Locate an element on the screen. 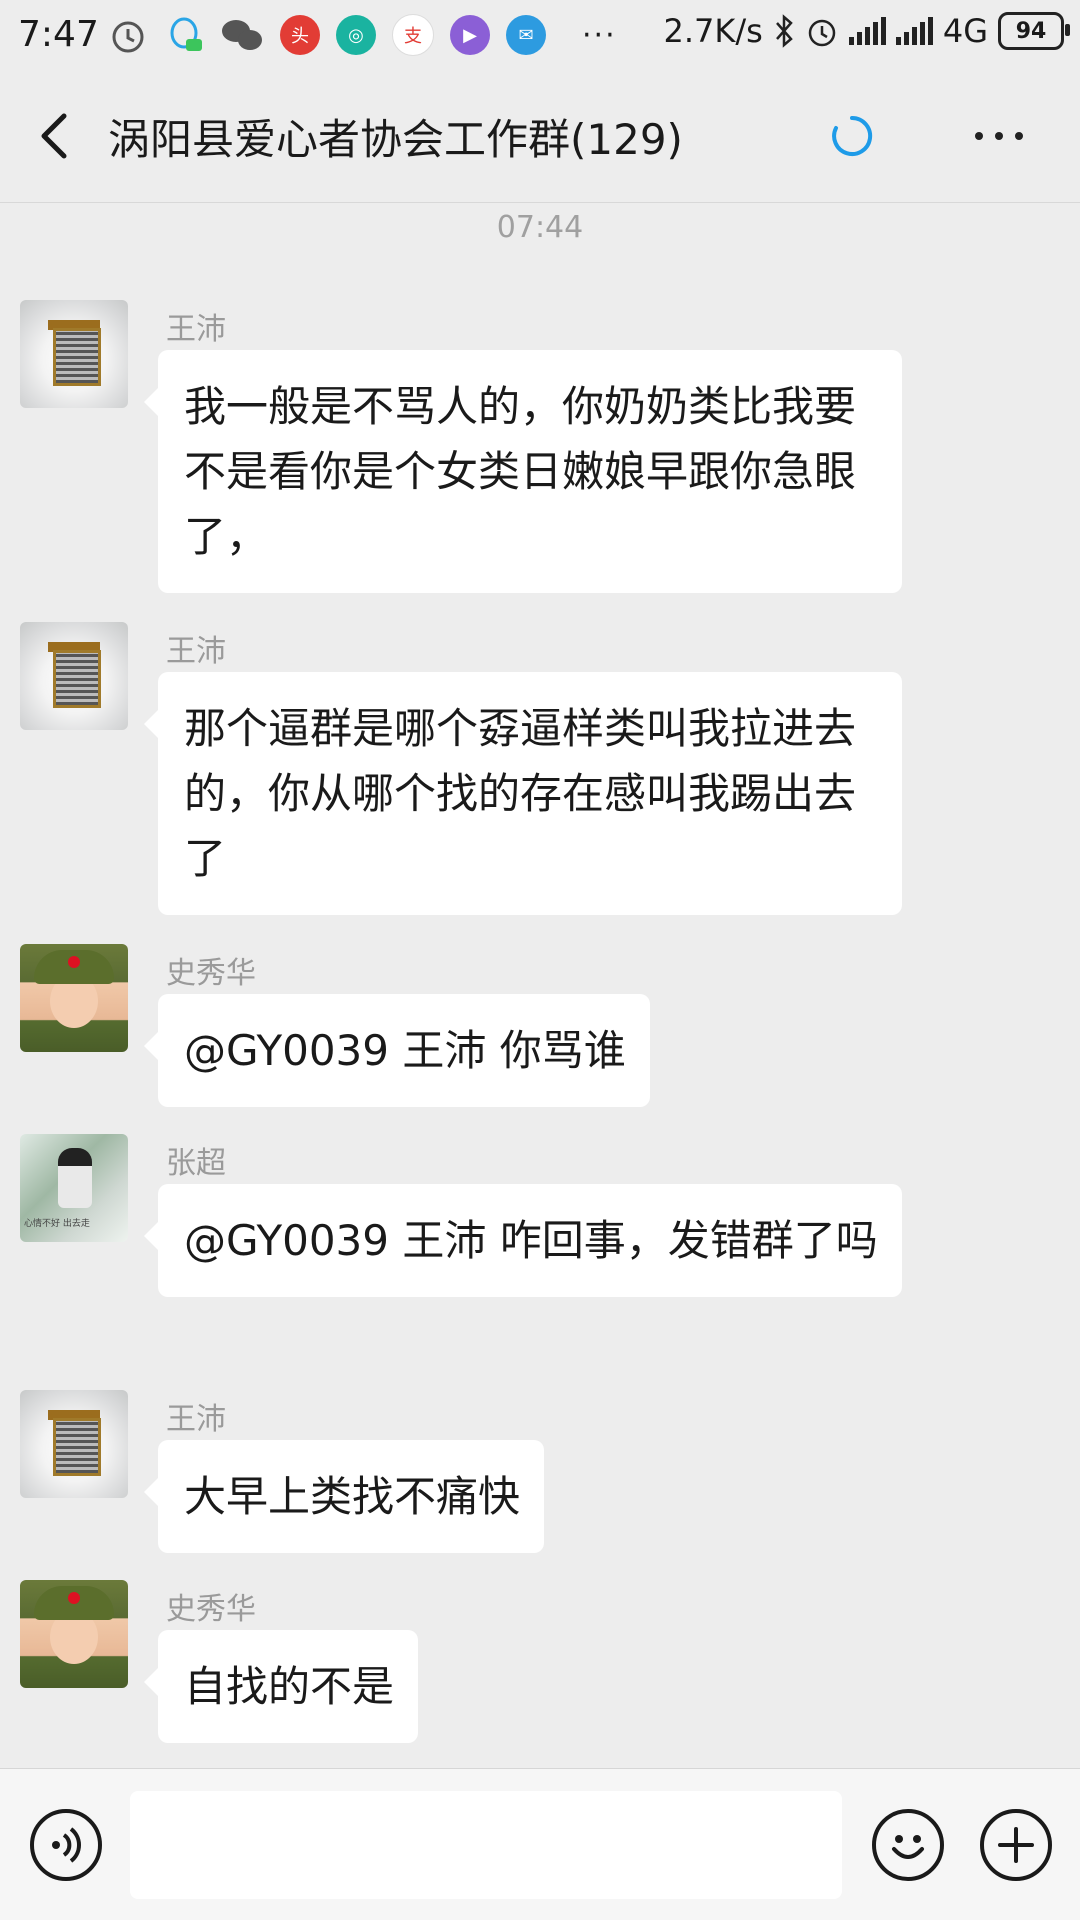 The height and width of the screenshot is (1920, 1080). browser-app-icon: ◎ is located at coordinates (356, 35).